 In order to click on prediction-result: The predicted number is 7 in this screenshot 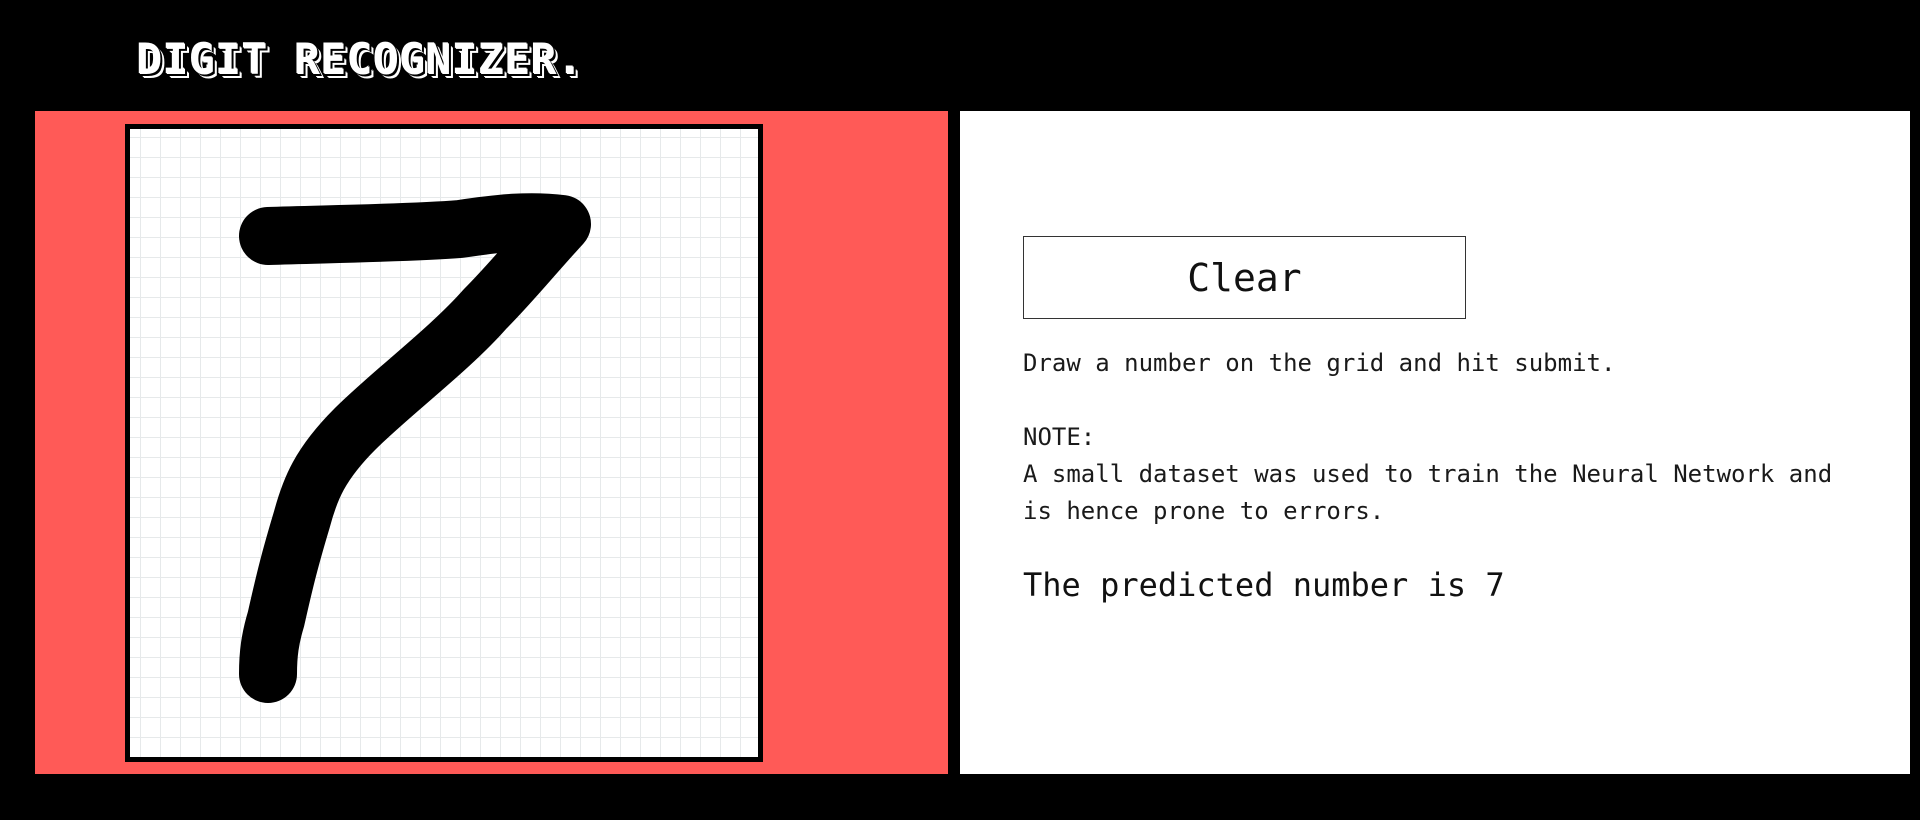, I will do `click(1264, 585)`.